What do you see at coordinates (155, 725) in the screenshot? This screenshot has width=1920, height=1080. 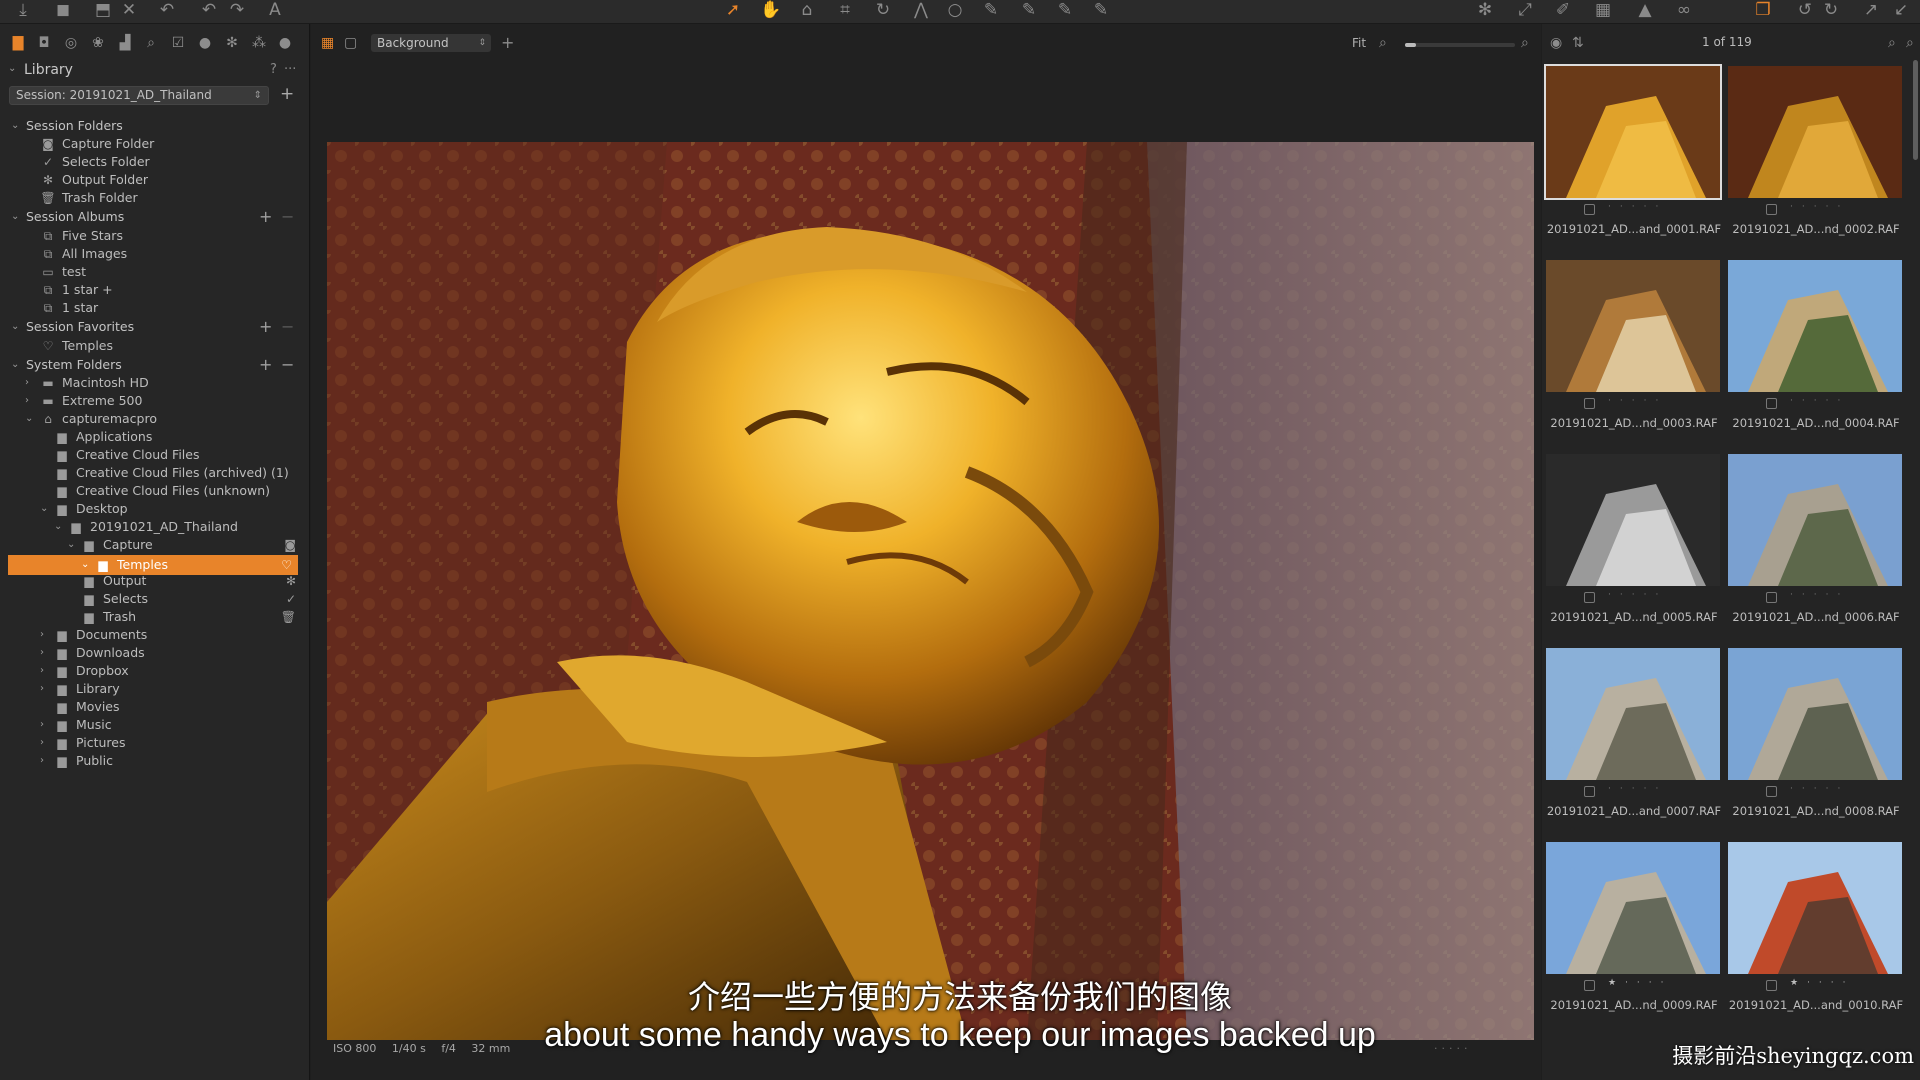 I see `folder-music: › ▆ Music` at bounding box center [155, 725].